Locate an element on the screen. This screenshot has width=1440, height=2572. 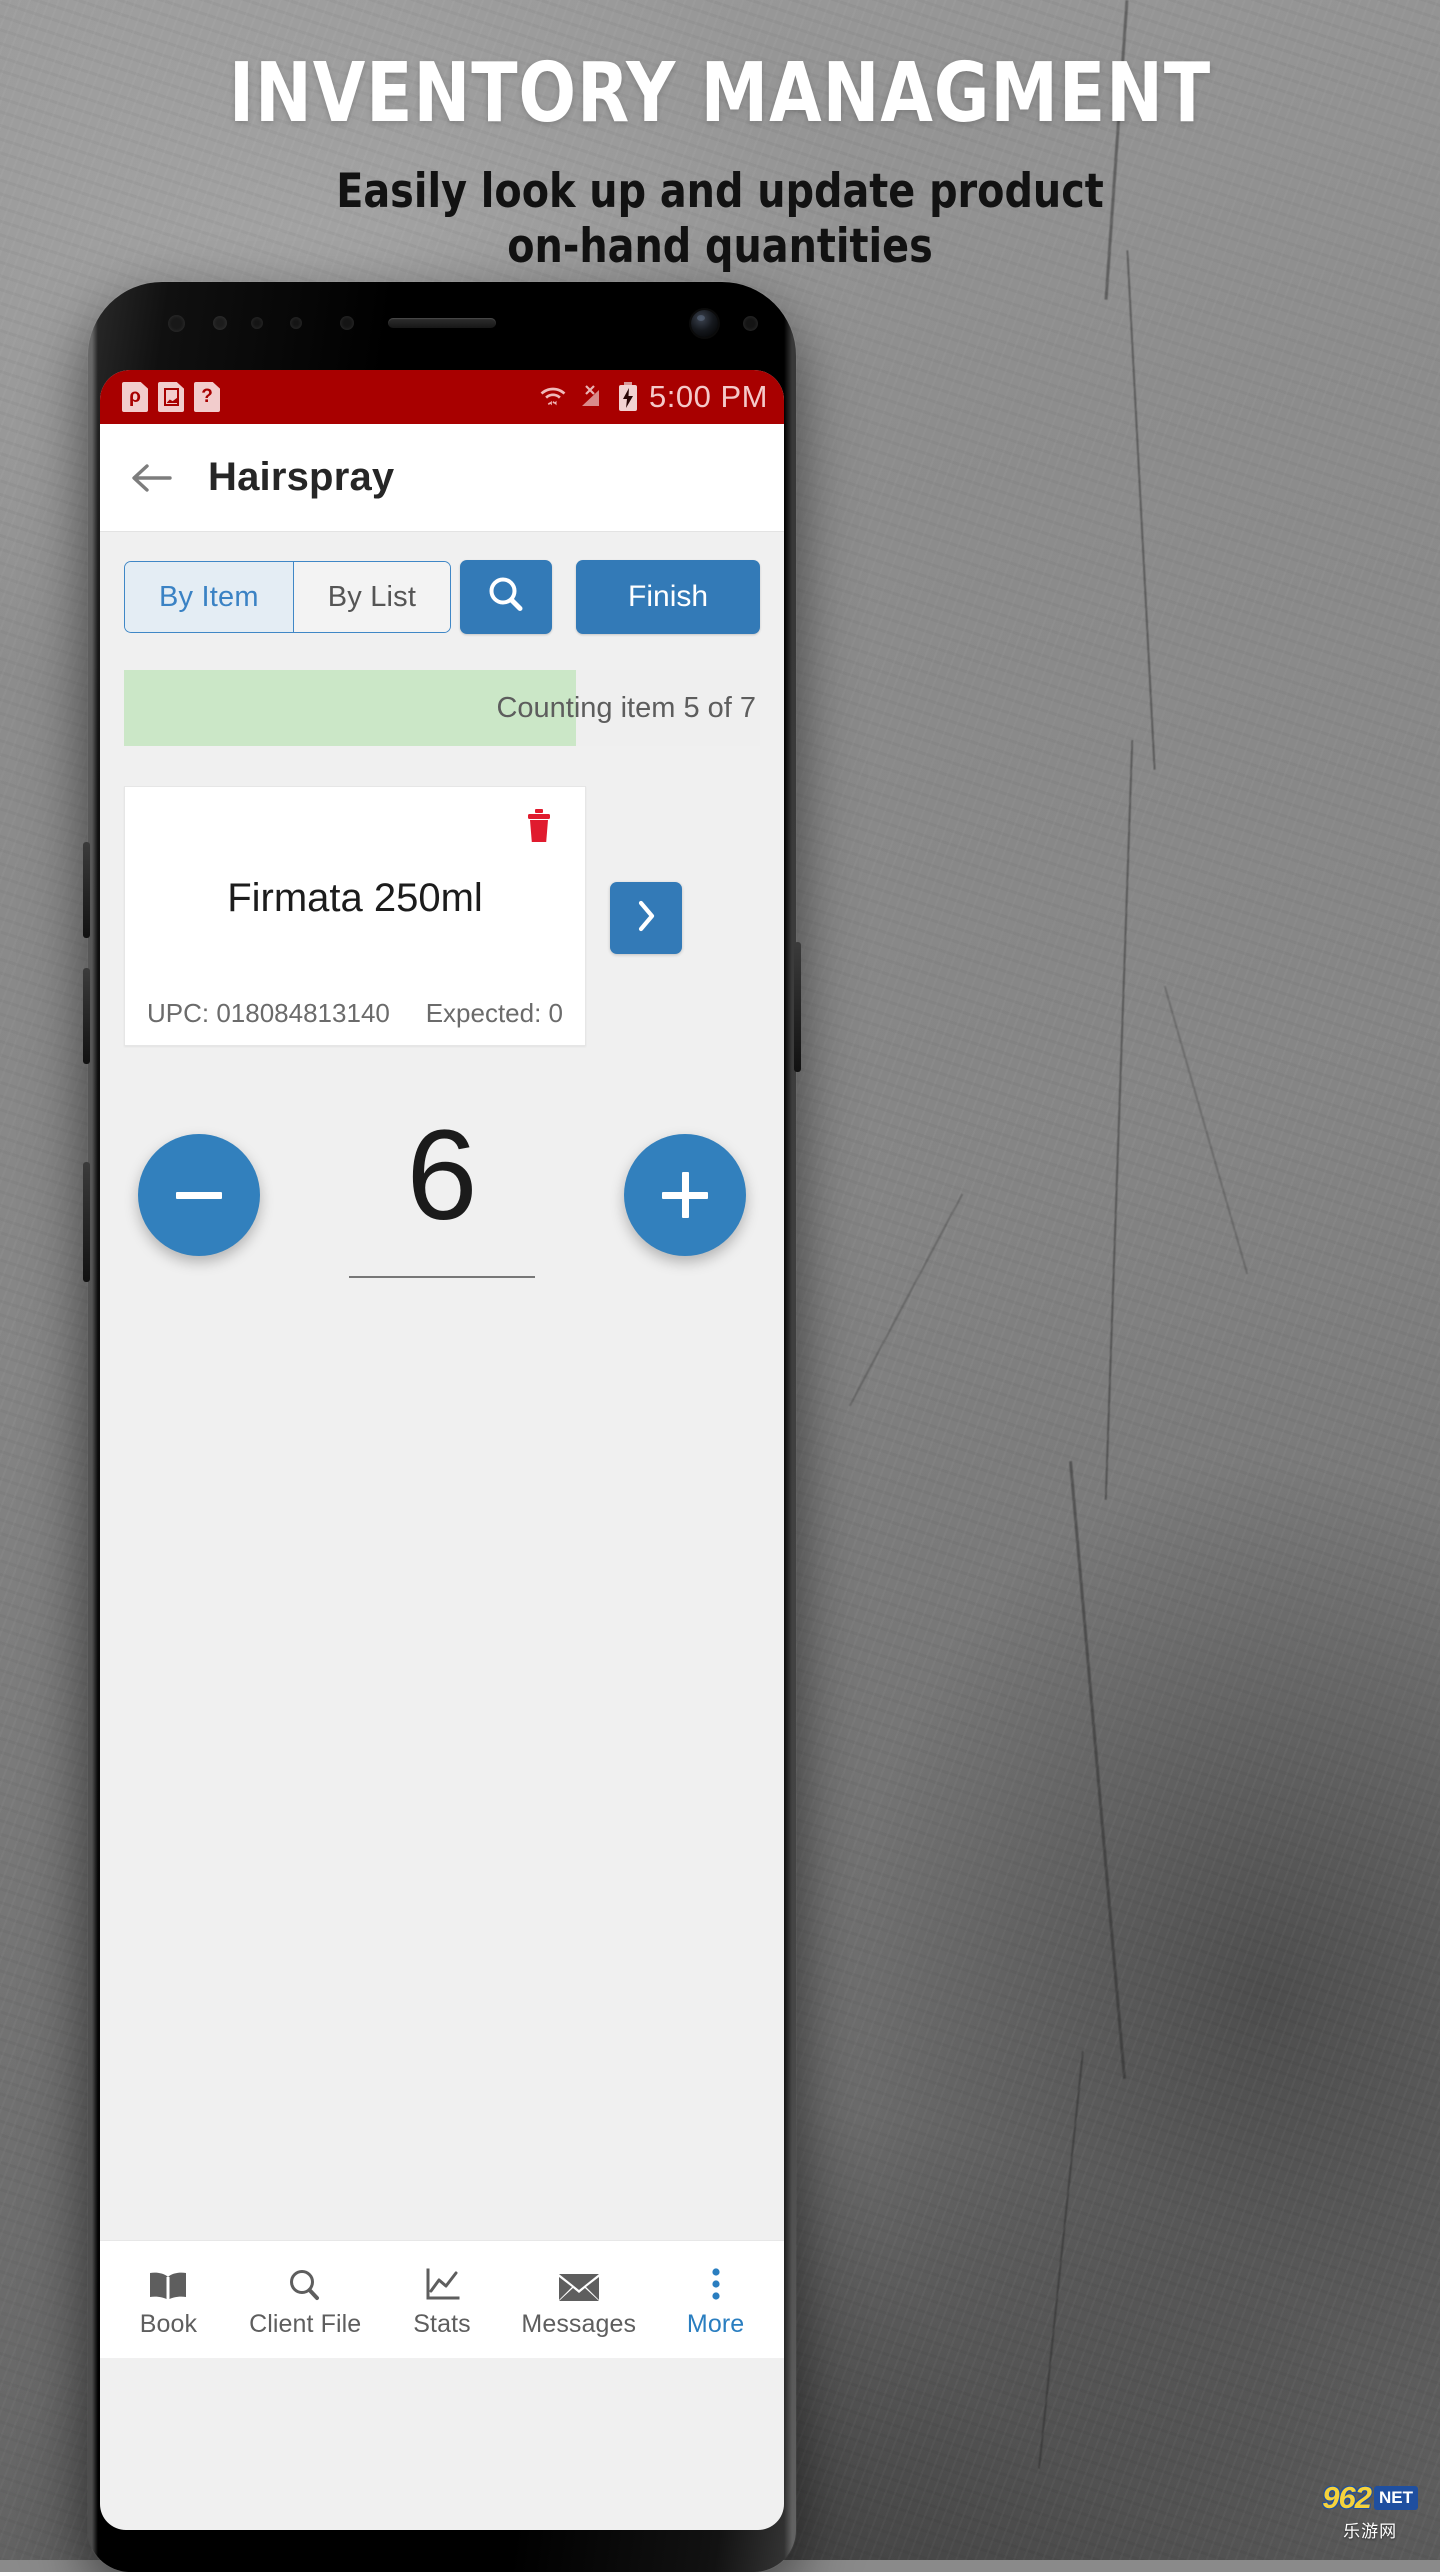
nav-item-client-file: Client File is located at coordinates (305, 2300).